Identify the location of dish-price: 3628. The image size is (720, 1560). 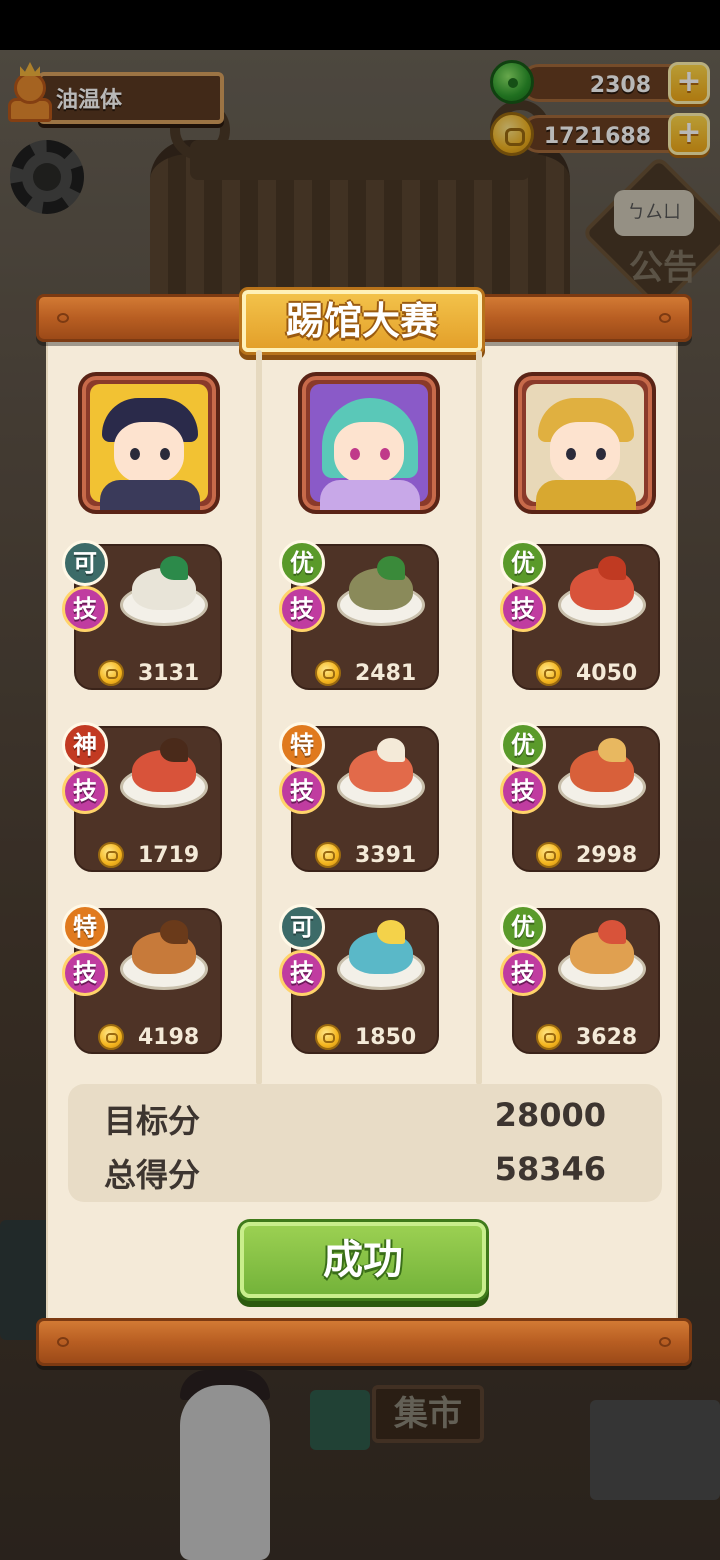
(607, 1037).